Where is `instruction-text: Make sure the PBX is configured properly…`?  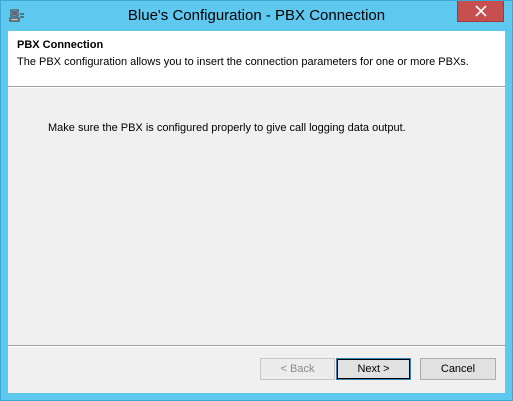
instruction-text: Make sure the PBX is configured properly… is located at coordinates (227, 128).